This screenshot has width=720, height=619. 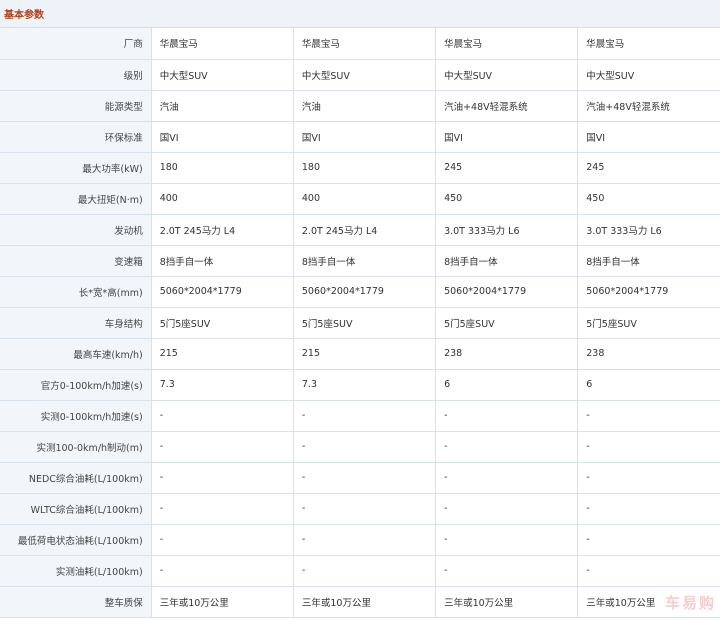 I want to click on row-label: 厂商, so click(x=76, y=44).